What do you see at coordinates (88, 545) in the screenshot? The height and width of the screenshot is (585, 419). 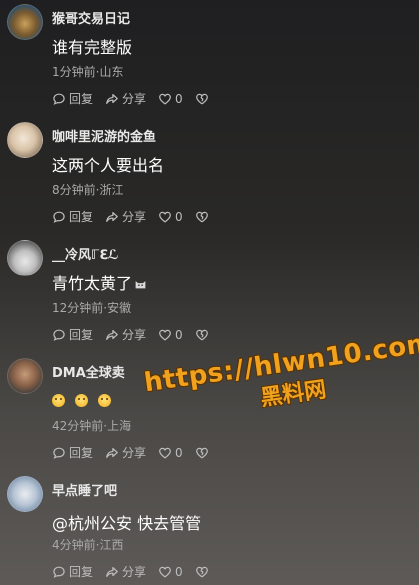 I see `comment-meta: 4分钟前·江西` at bounding box center [88, 545].